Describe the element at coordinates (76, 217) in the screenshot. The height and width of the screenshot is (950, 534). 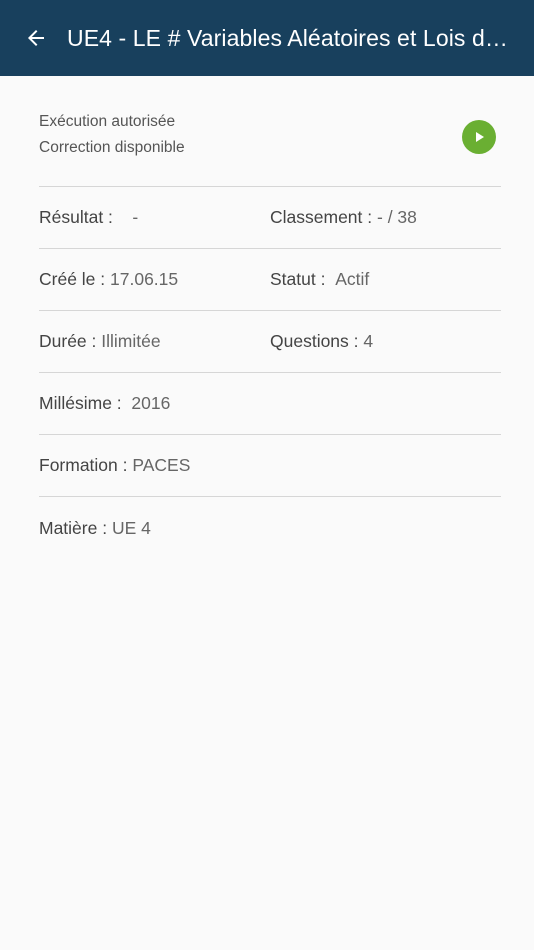
I see `resultat-label: Résultat :` at that location.